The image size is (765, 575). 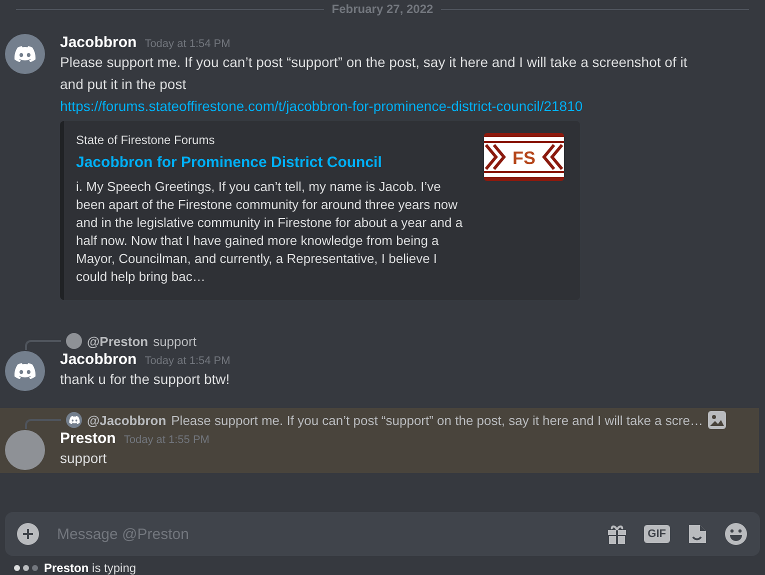 I want to click on typing-dots-icon, so click(x=27, y=568).